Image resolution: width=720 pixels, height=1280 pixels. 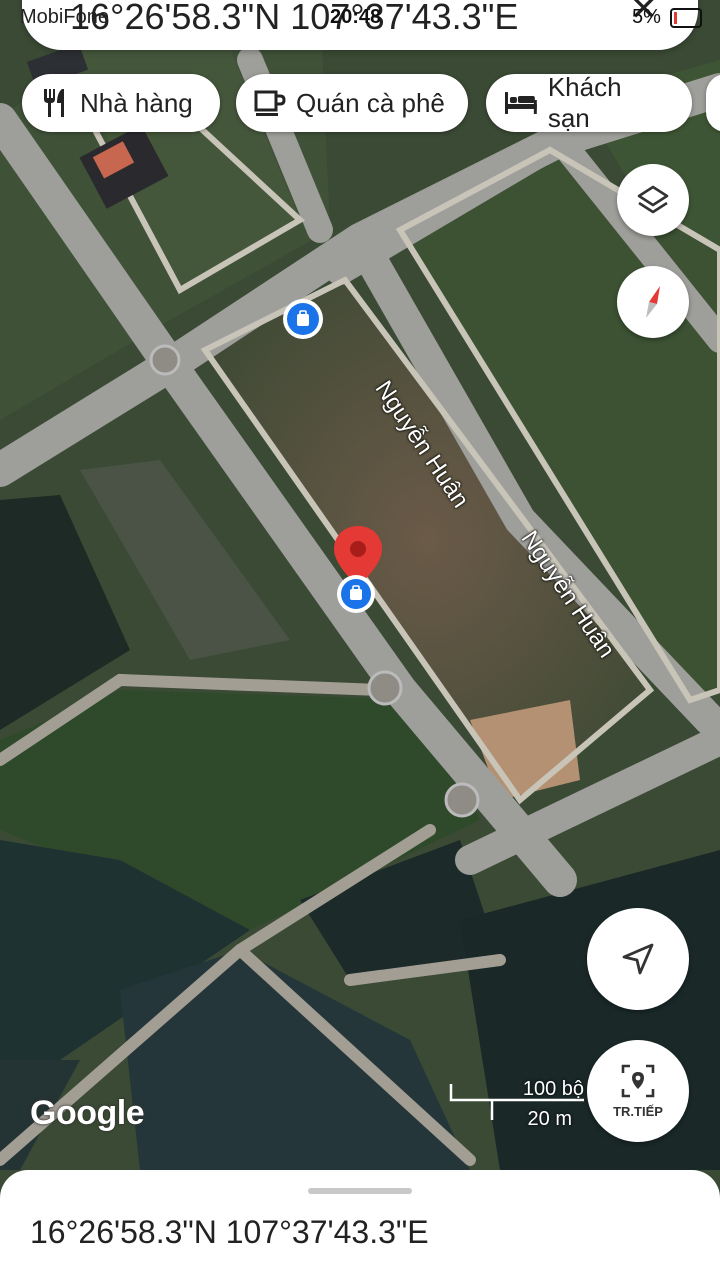 What do you see at coordinates (646, 17) in the screenshot?
I see `battery-percent: 5%` at bounding box center [646, 17].